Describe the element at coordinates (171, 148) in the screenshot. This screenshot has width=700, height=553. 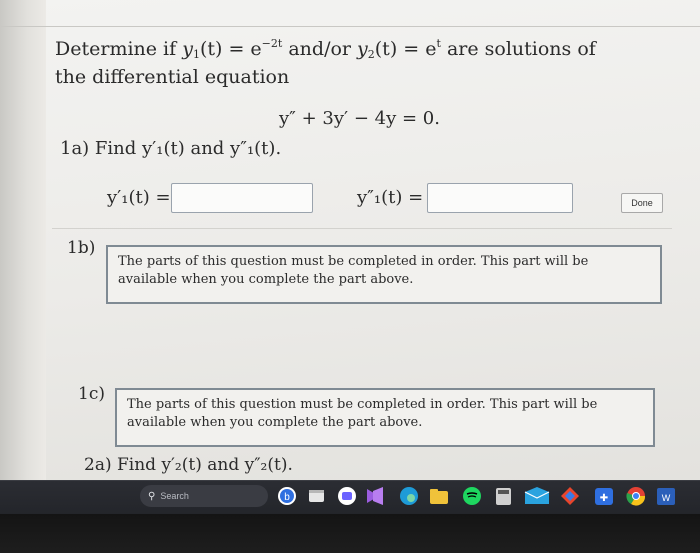
I see `part-1a-prompt: 1a) Find y′₁(t) and y″₁(t).` at that location.